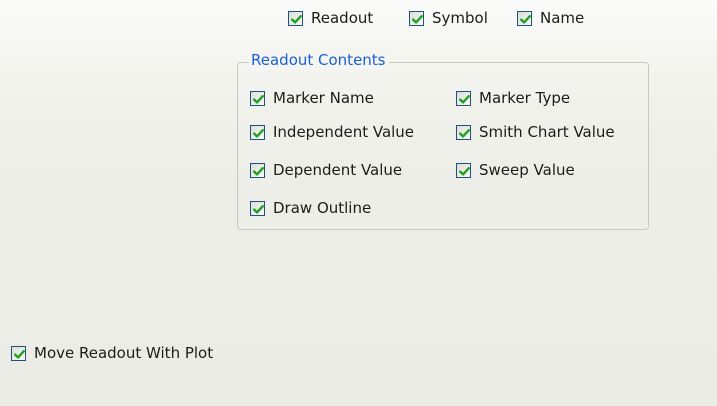  I want to click on name-checkbox, so click(524, 18).